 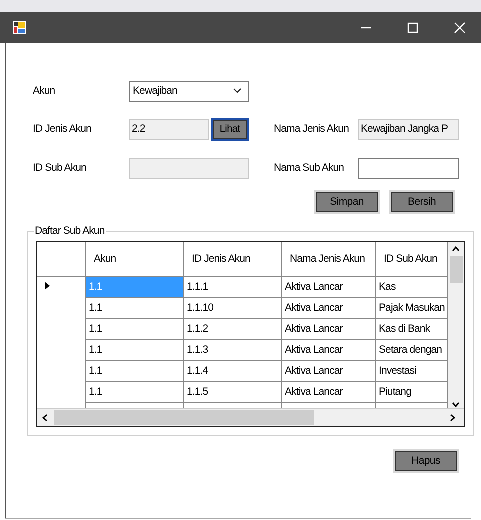 What do you see at coordinates (47, 286) in the screenshot?
I see `current-row-icon` at bounding box center [47, 286].